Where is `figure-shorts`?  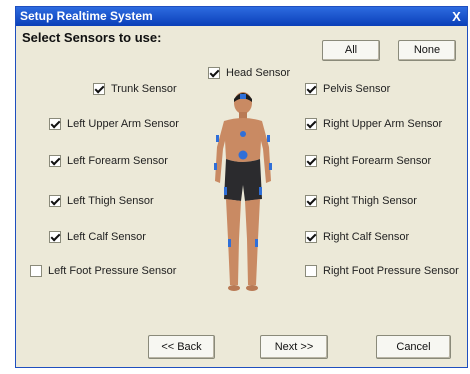
figure-shorts is located at coordinates (243, 180).